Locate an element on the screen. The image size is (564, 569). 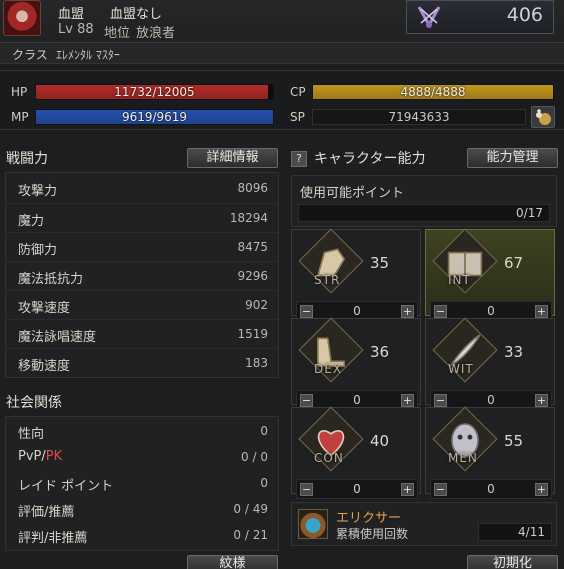
combat-stat-value: 18294 is located at coordinates (248, 218).